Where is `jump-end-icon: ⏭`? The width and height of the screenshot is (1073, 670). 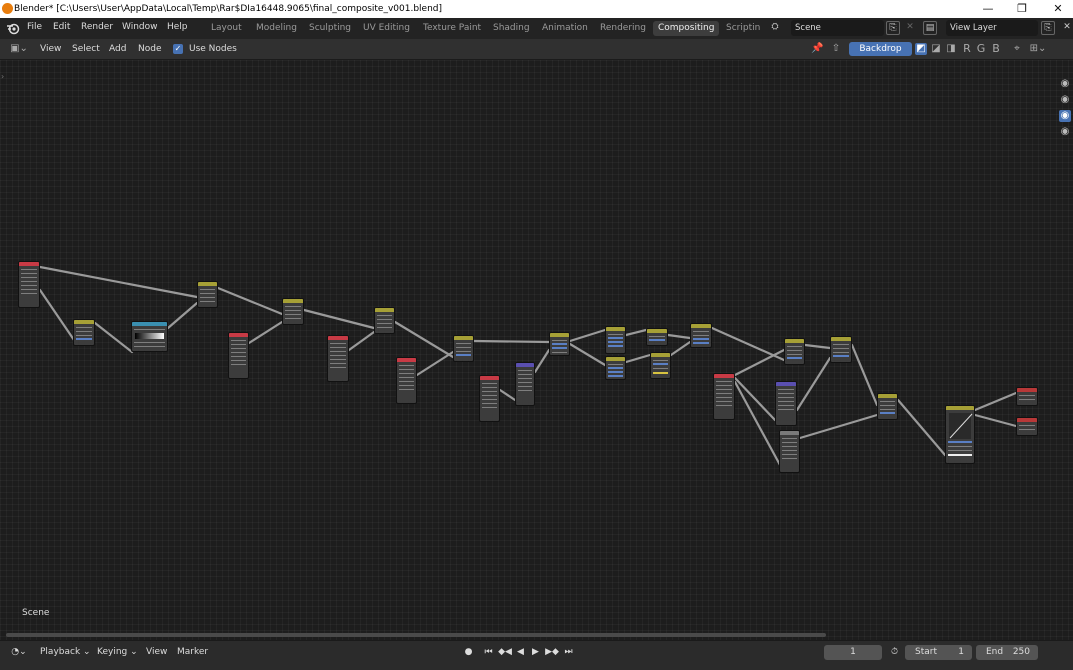 jump-end-icon: ⏭ is located at coordinates (568, 652).